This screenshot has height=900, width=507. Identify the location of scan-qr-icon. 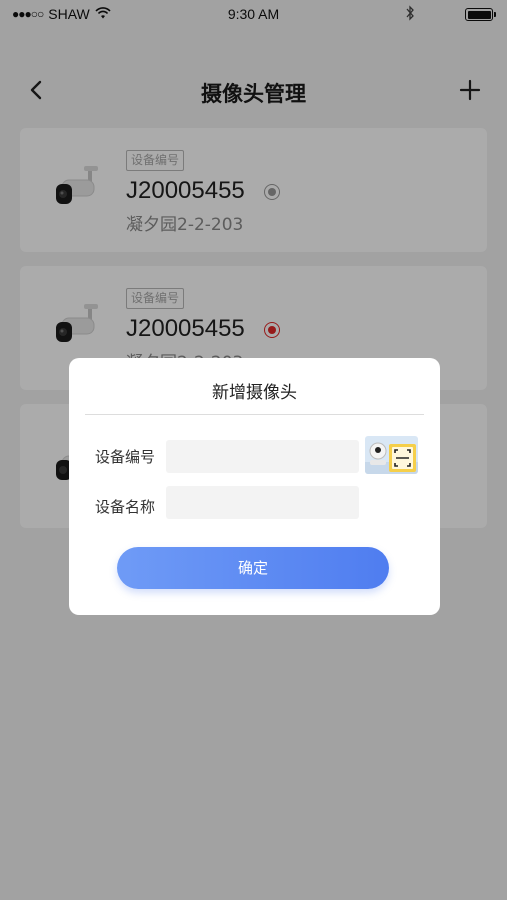
(391, 455).